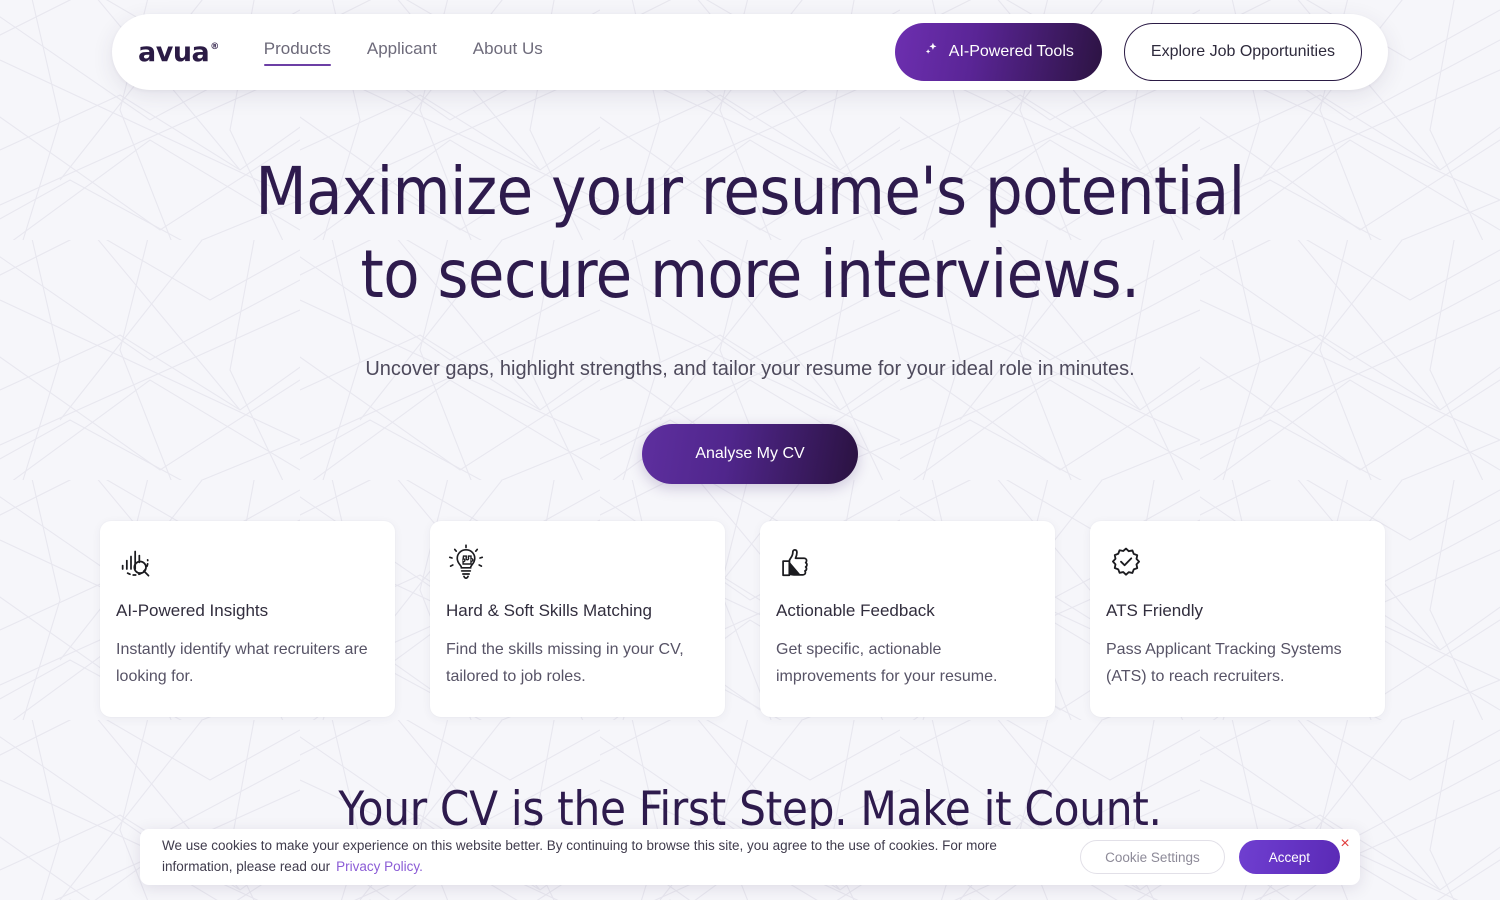 The image size is (1500, 900). I want to click on hero-heading-line-1: Maximize your resume's potential, so click(750, 191).